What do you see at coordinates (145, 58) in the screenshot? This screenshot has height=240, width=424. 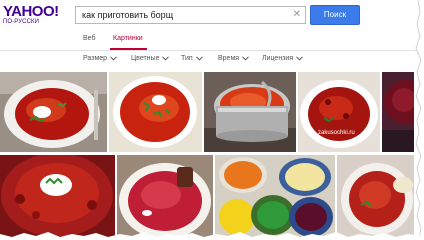 I see `filter-color-label: Цветные` at bounding box center [145, 58].